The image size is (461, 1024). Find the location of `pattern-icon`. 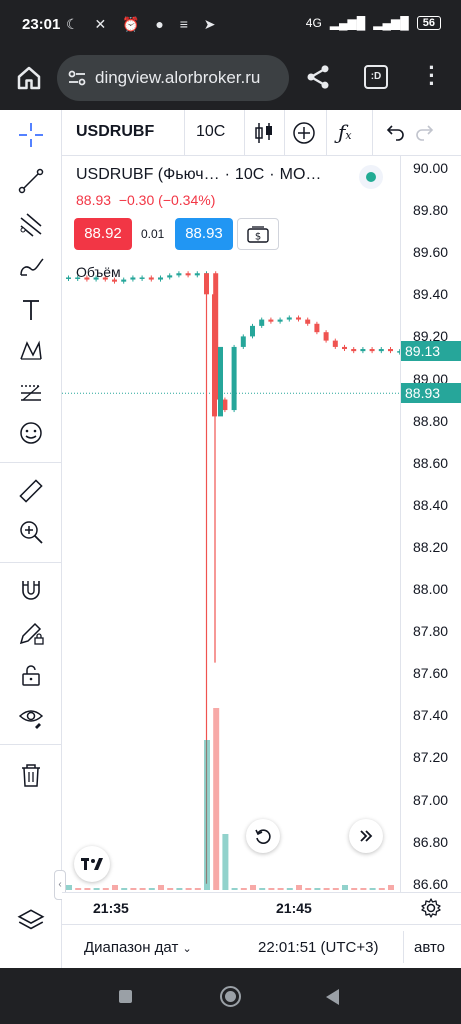

pattern-icon is located at coordinates (31, 350).